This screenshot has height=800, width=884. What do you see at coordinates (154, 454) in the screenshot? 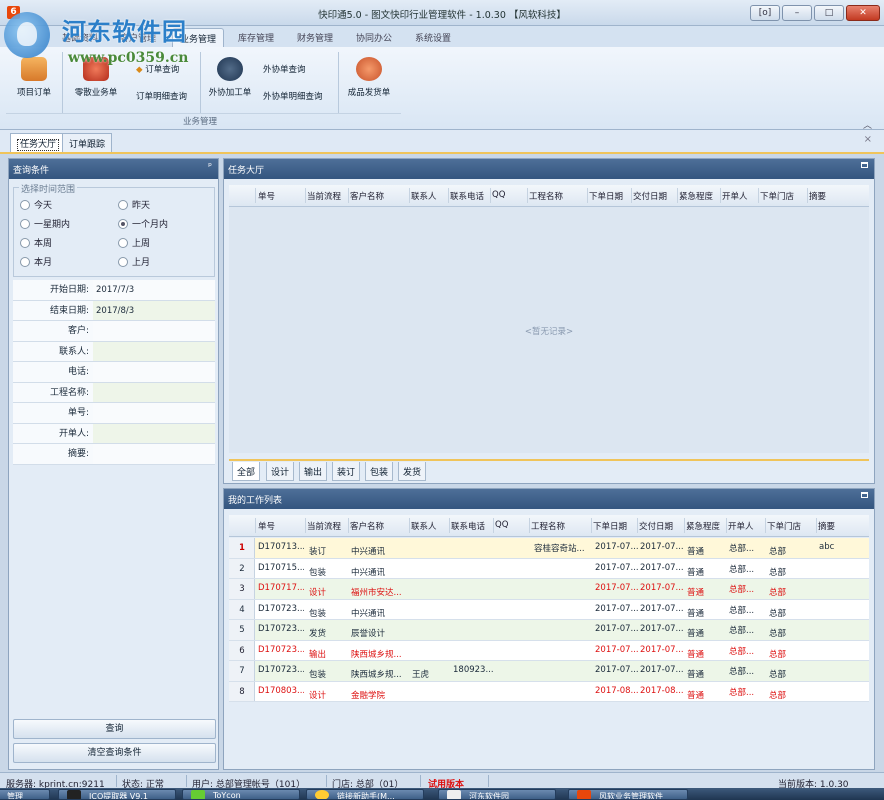
I see `memo-input` at bounding box center [154, 454].